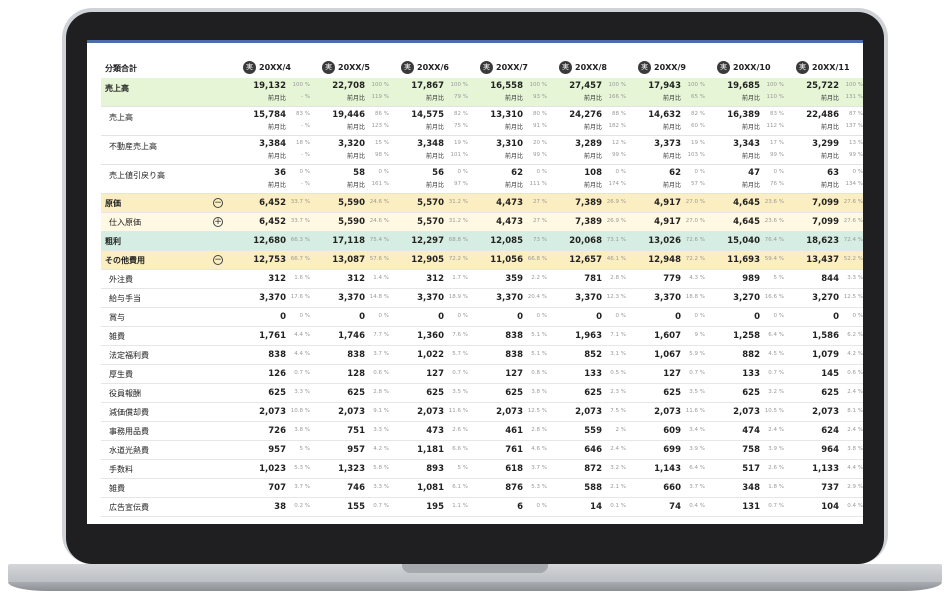 Image resolution: width=950 pixels, height=600 pixels. I want to click on amount: 19,685, so click(743, 86).